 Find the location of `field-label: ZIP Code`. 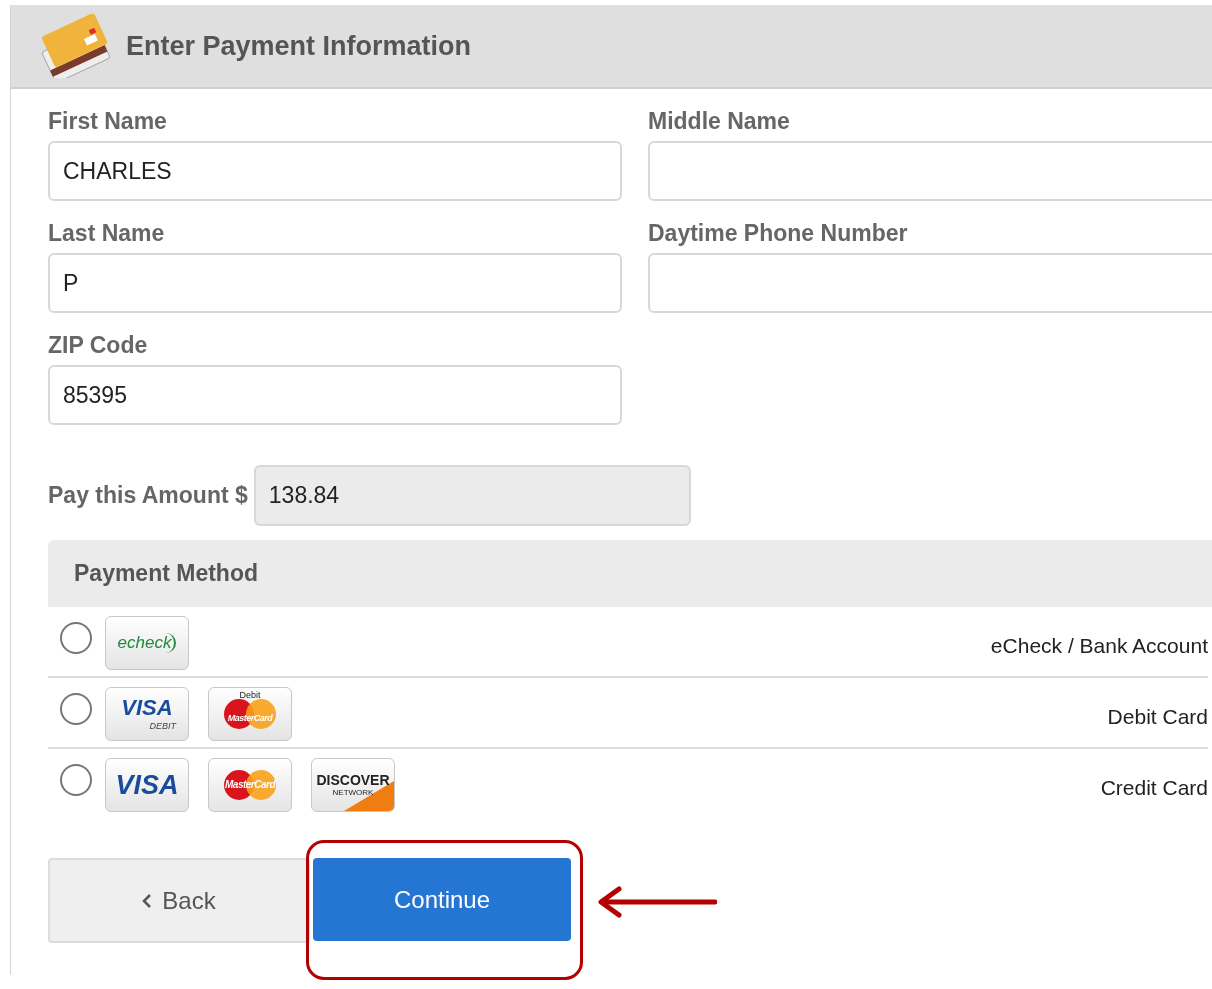

field-label: ZIP Code is located at coordinates (98, 345).